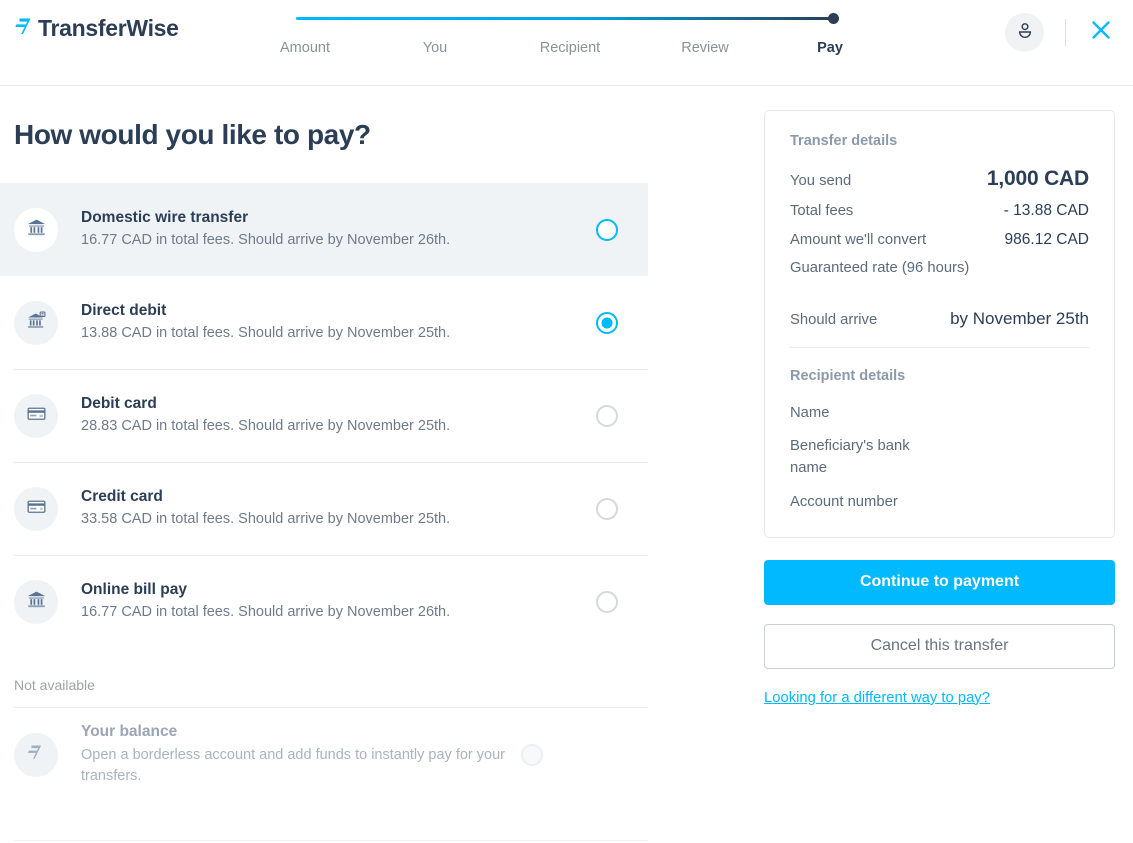 This screenshot has width=1133, height=843. Describe the element at coordinates (134, 589) in the screenshot. I see `method-title: Online bill pay` at that location.